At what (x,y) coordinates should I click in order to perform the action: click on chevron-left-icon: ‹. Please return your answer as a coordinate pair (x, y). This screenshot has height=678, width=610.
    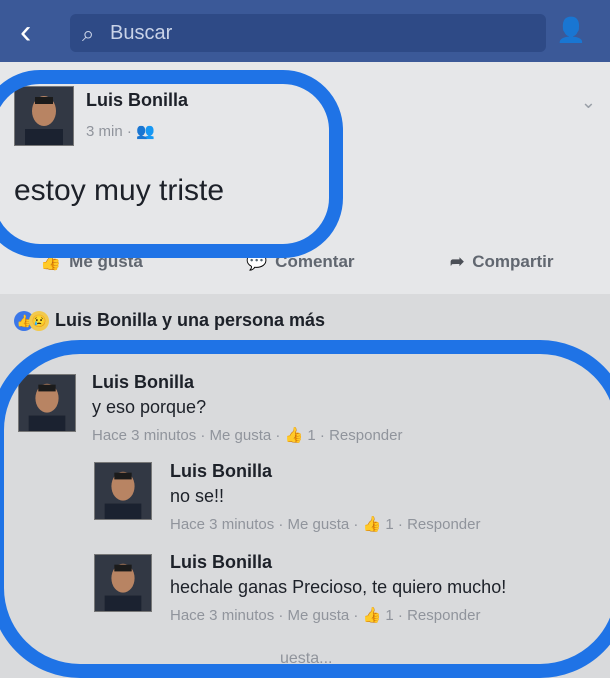
    Looking at the image, I should click on (35, 32).